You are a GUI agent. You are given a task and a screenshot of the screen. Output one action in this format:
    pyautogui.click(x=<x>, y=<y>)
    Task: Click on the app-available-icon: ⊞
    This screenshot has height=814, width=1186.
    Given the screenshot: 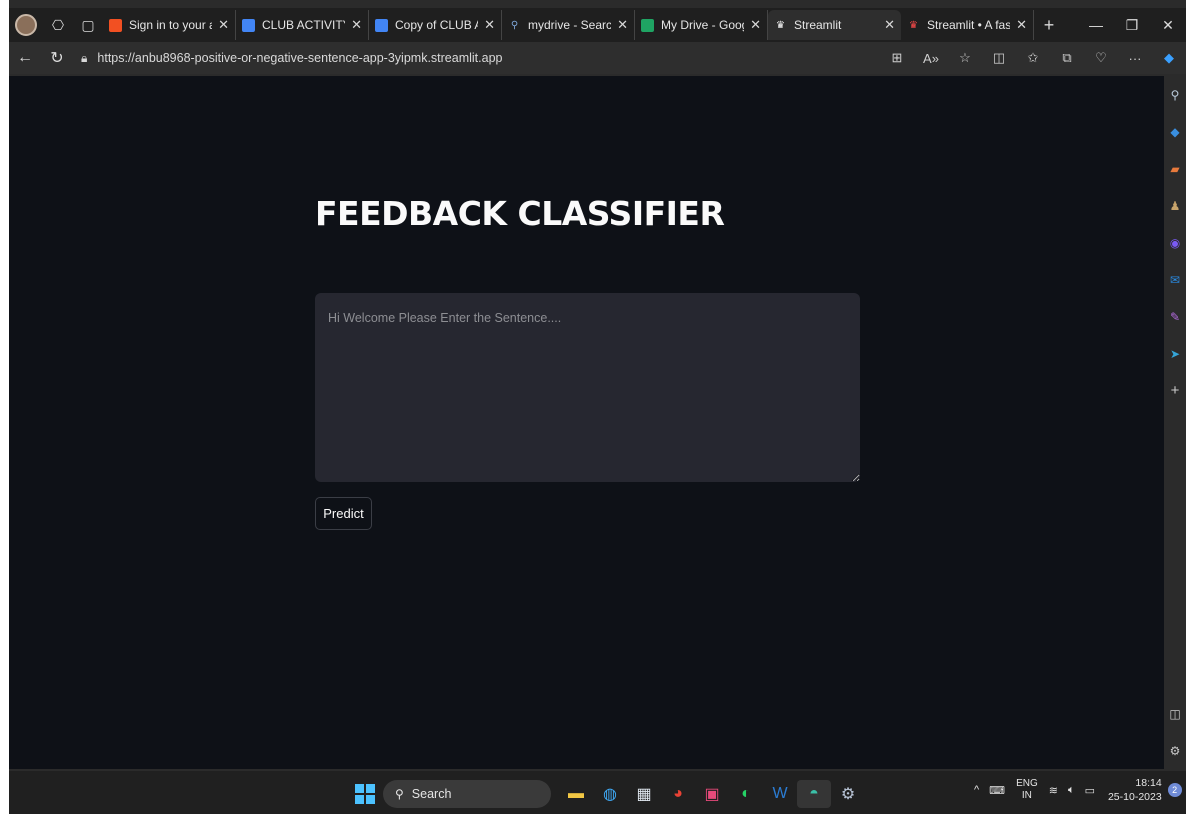 What is the action you would take?
    pyautogui.click(x=897, y=58)
    